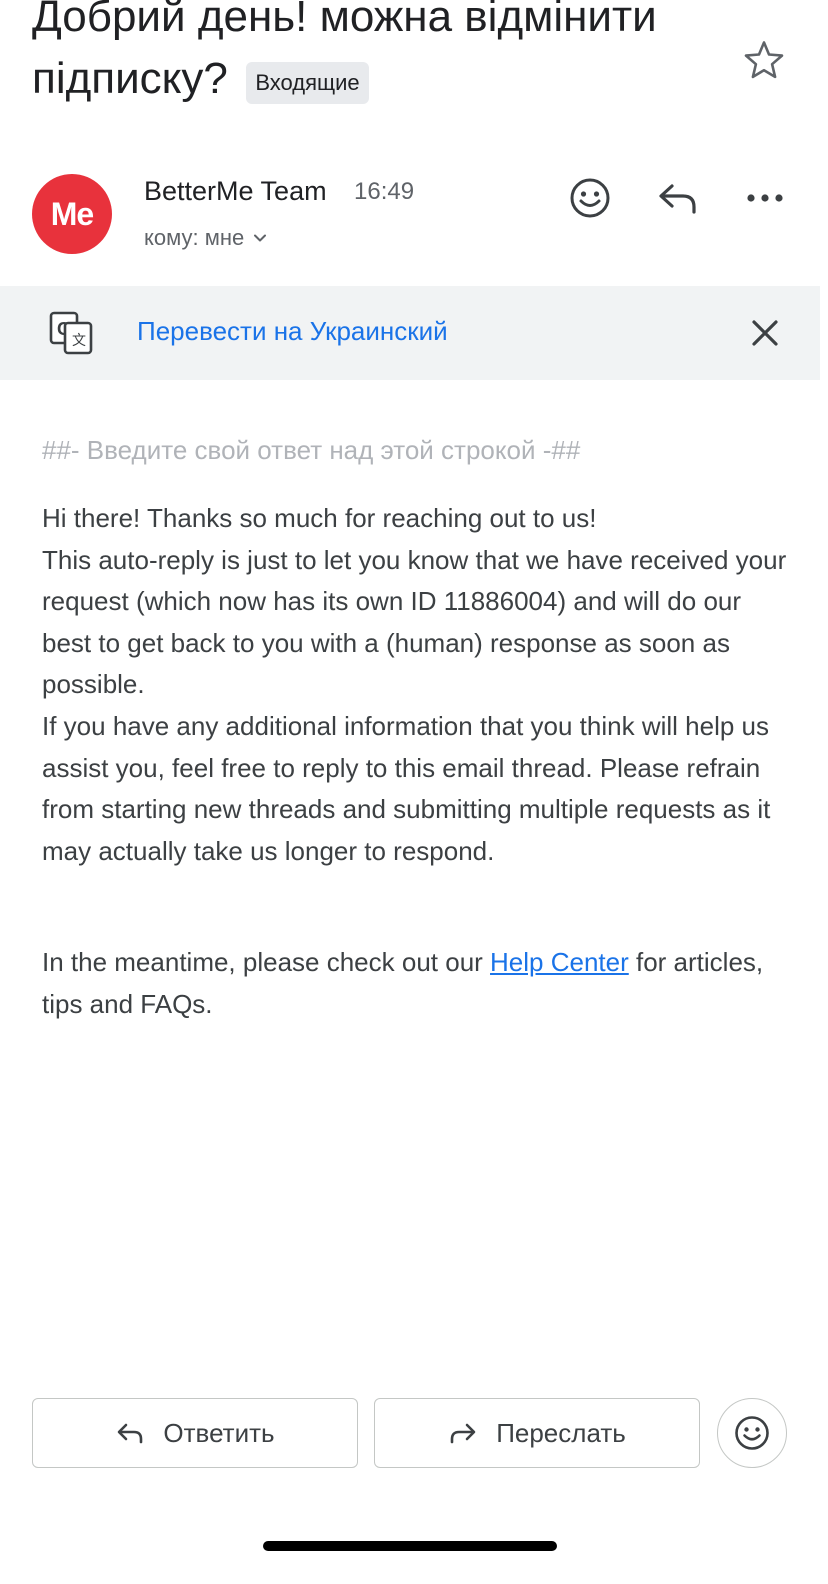 This screenshot has height=1584, width=828. What do you see at coordinates (260, 238) in the screenshot?
I see `chevron-down-icon` at bounding box center [260, 238].